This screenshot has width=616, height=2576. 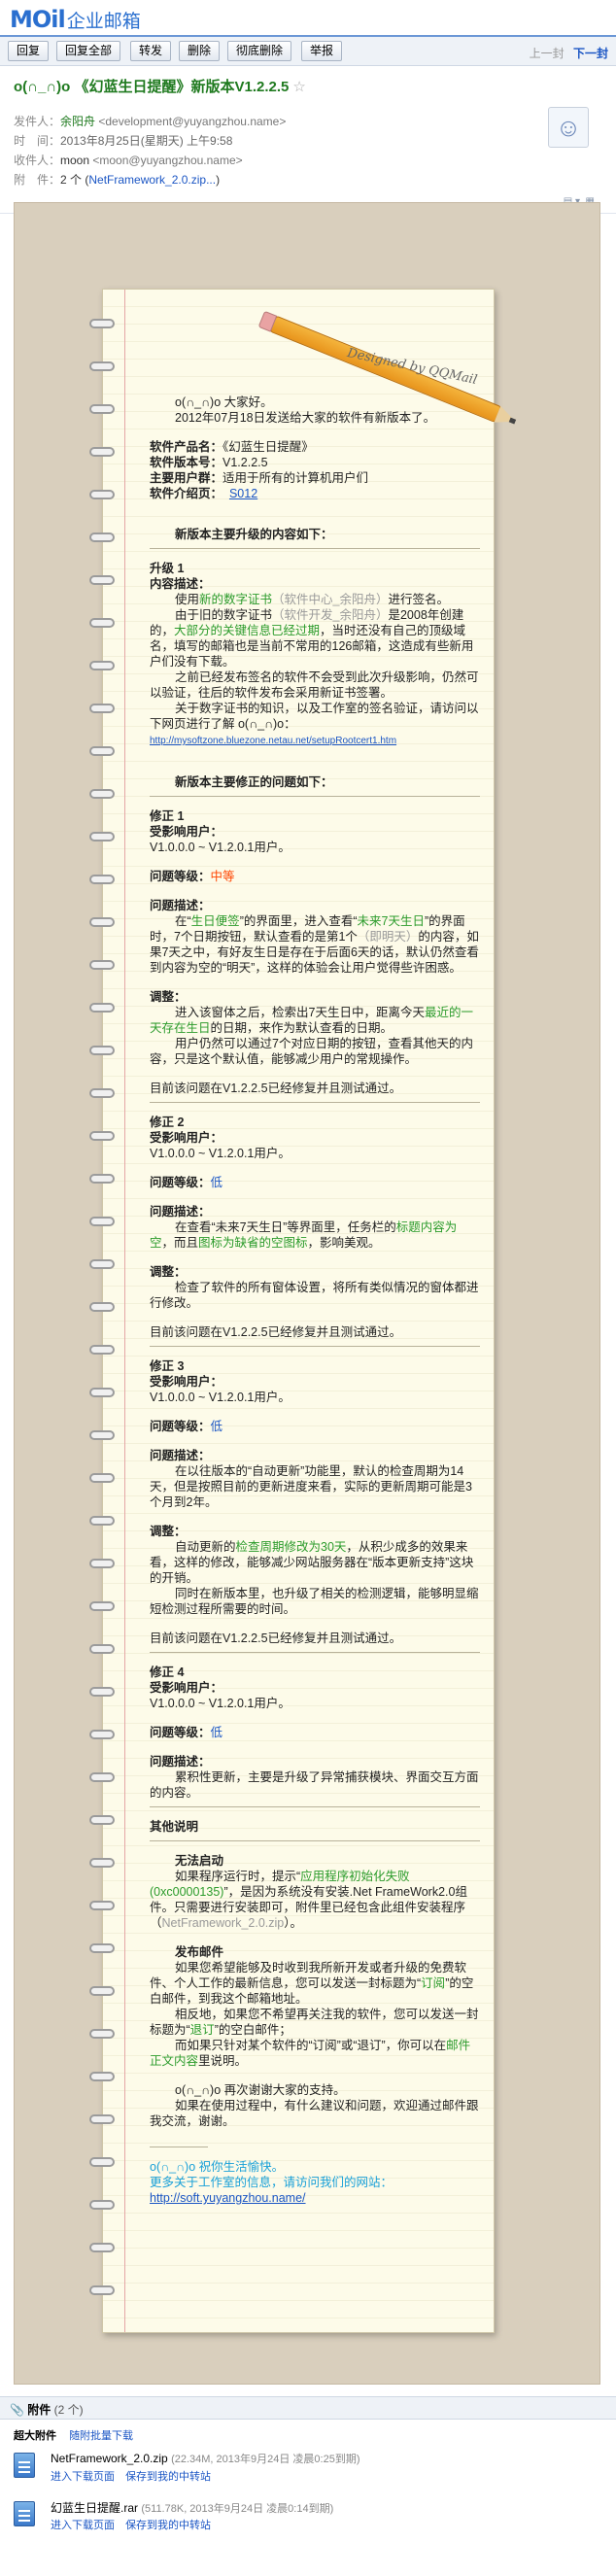 I want to click on fix-4-title: 修正 4, so click(x=167, y=1672).